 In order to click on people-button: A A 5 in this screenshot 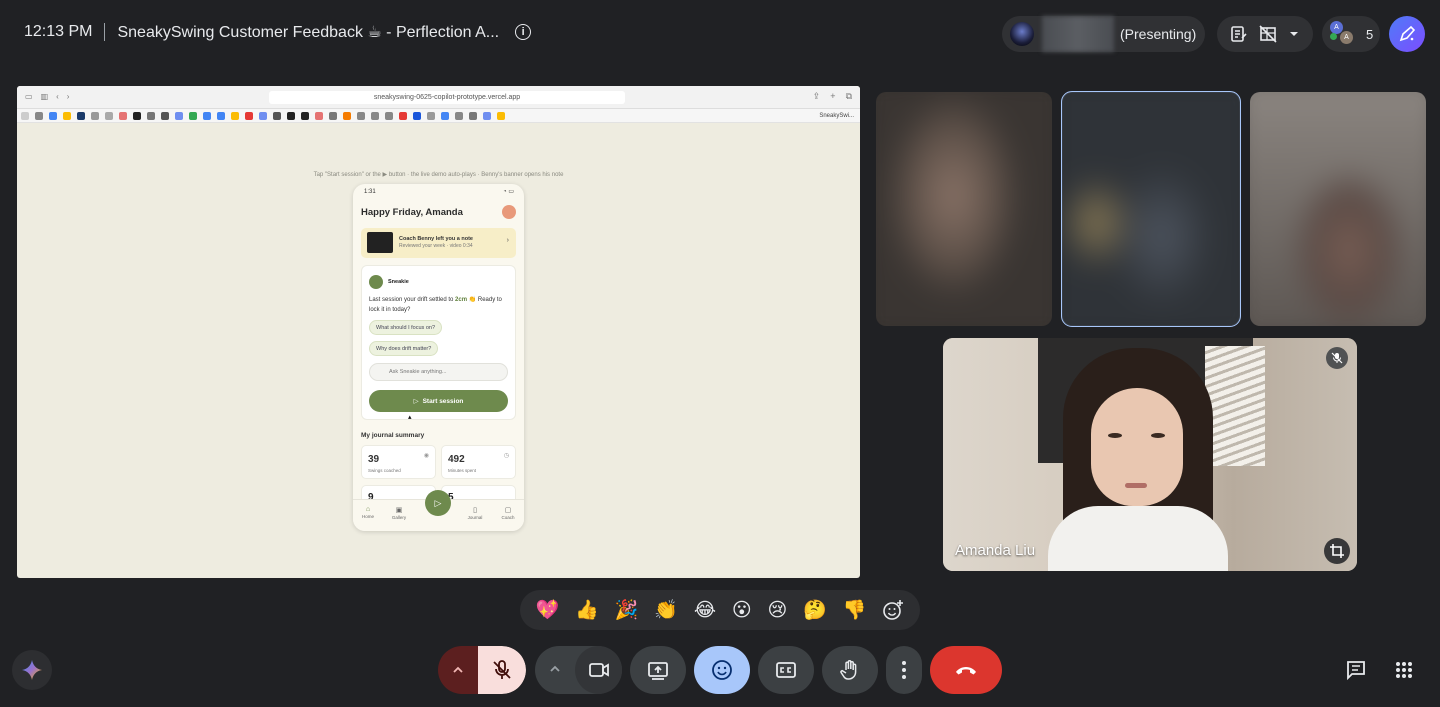, I will do `click(1351, 34)`.